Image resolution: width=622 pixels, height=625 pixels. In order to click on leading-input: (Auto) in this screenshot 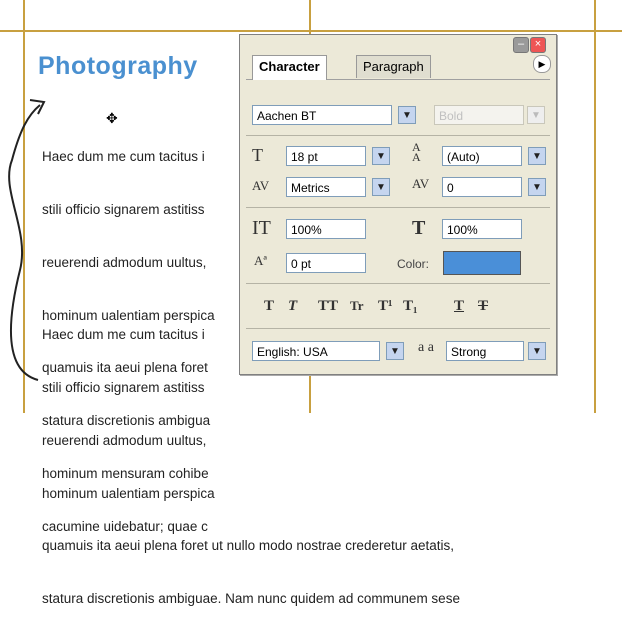, I will do `click(482, 156)`.